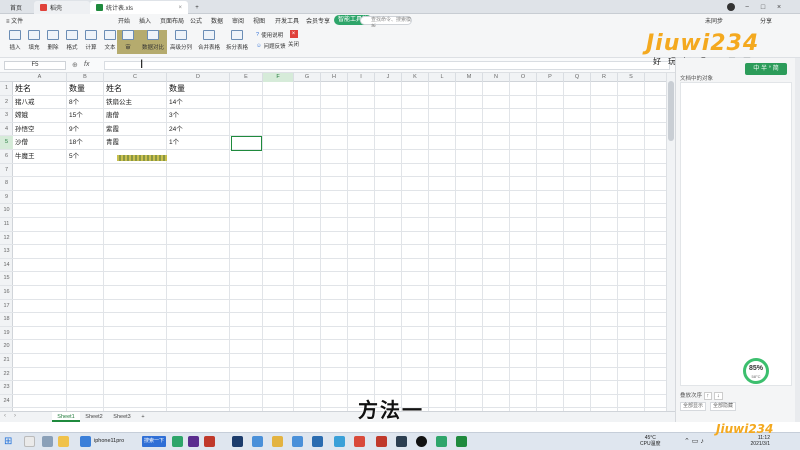 This screenshot has height=450, width=800. I want to click on app-icon-dark, so click(401, 441).